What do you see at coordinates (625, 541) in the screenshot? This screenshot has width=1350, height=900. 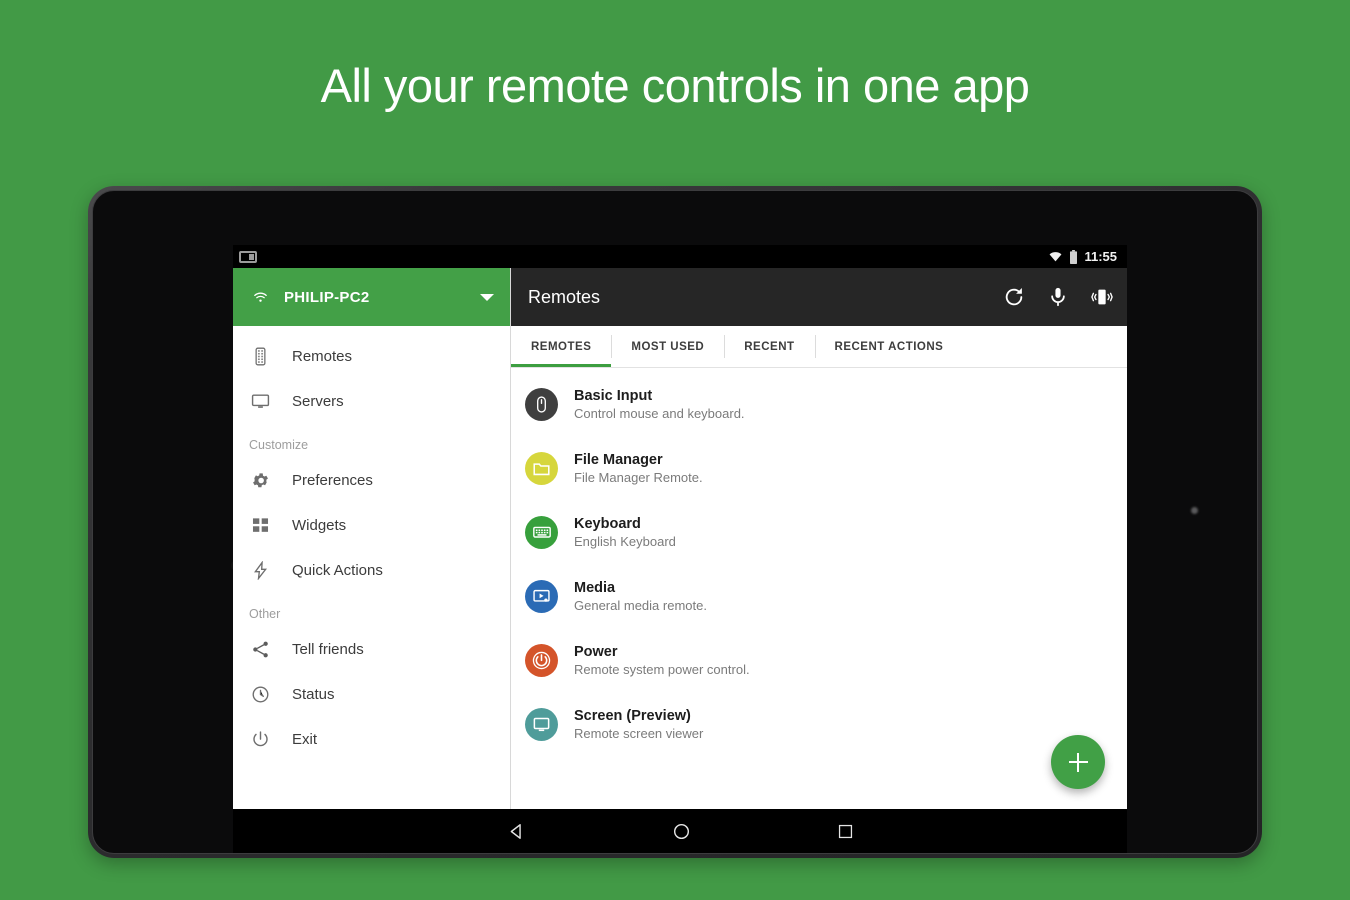 I see `list-item-subtitle: English Keyboard` at bounding box center [625, 541].